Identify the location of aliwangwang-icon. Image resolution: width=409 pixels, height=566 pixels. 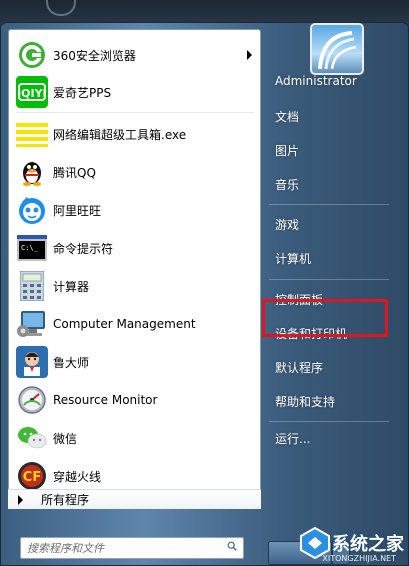
(32, 210).